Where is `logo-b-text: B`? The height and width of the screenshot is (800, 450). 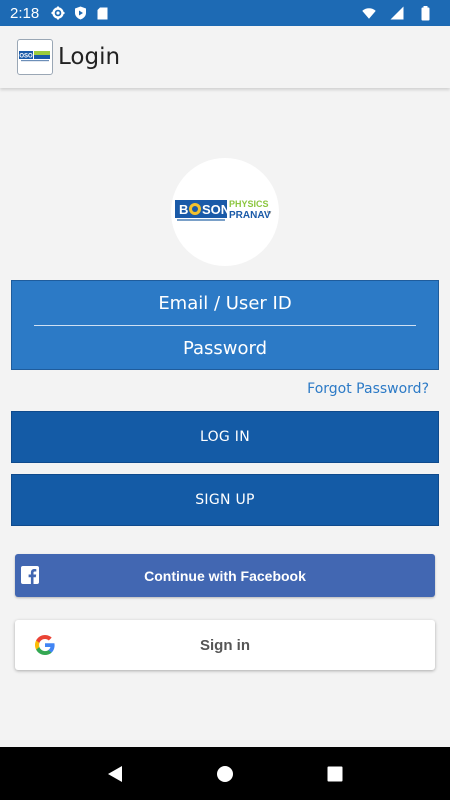
logo-b-text: B is located at coordinates (183, 209).